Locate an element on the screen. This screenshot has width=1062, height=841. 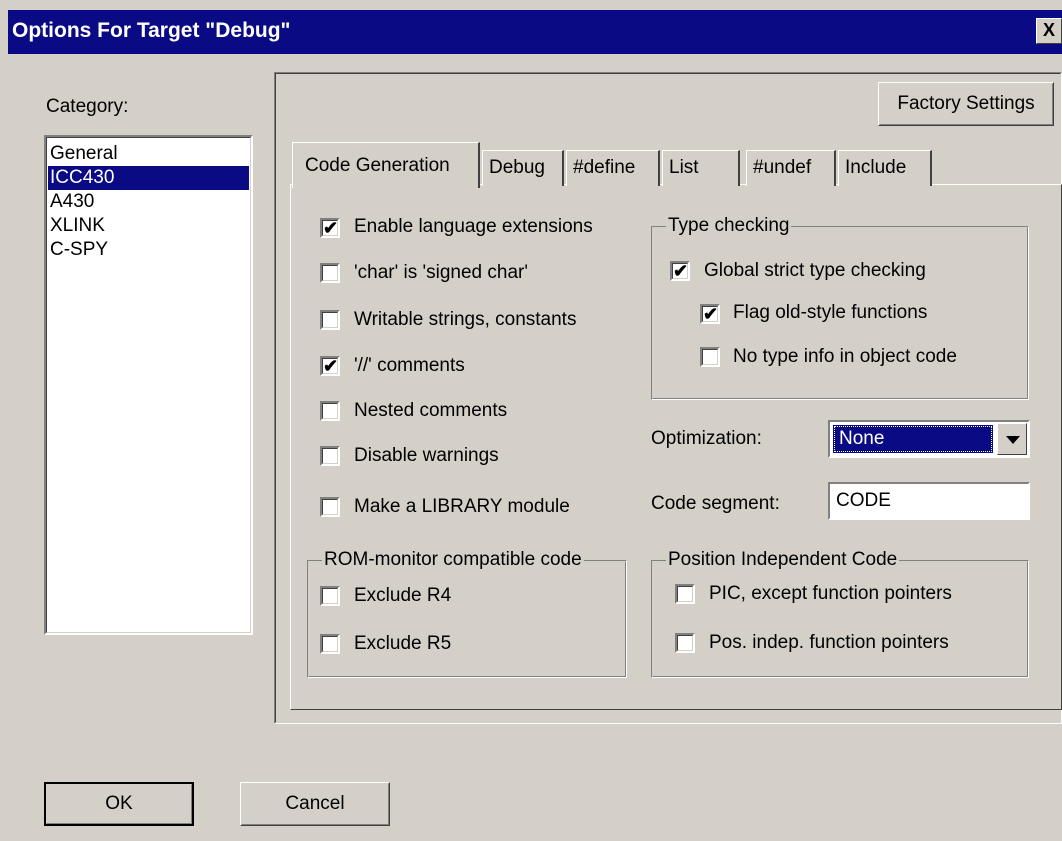
optimization-value: None is located at coordinates (913, 439).